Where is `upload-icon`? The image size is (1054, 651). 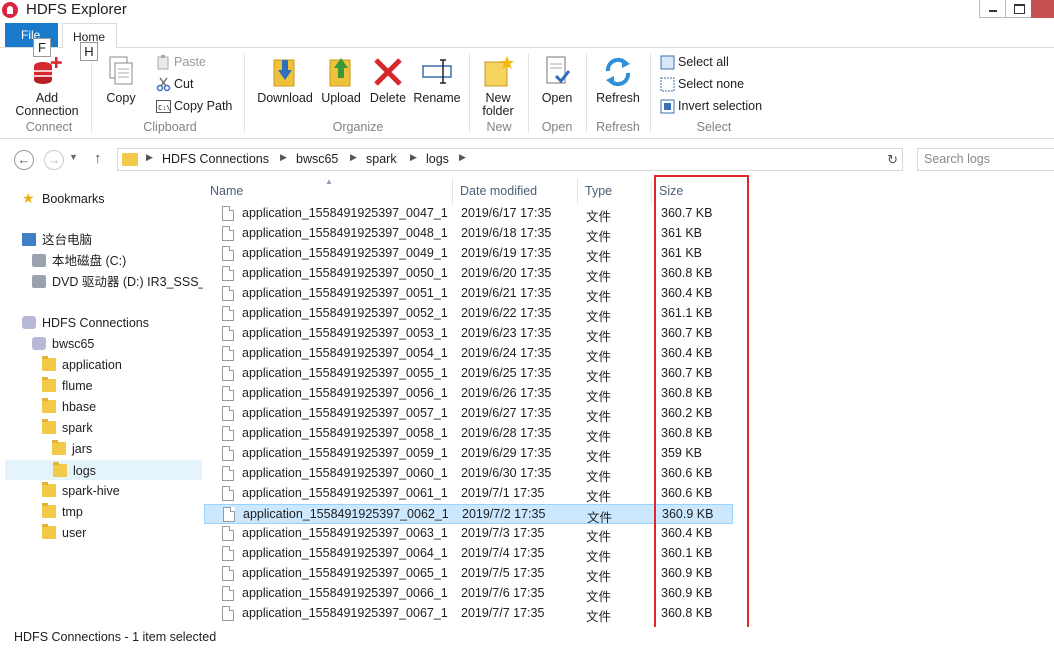
upload-icon is located at coordinates (341, 71).